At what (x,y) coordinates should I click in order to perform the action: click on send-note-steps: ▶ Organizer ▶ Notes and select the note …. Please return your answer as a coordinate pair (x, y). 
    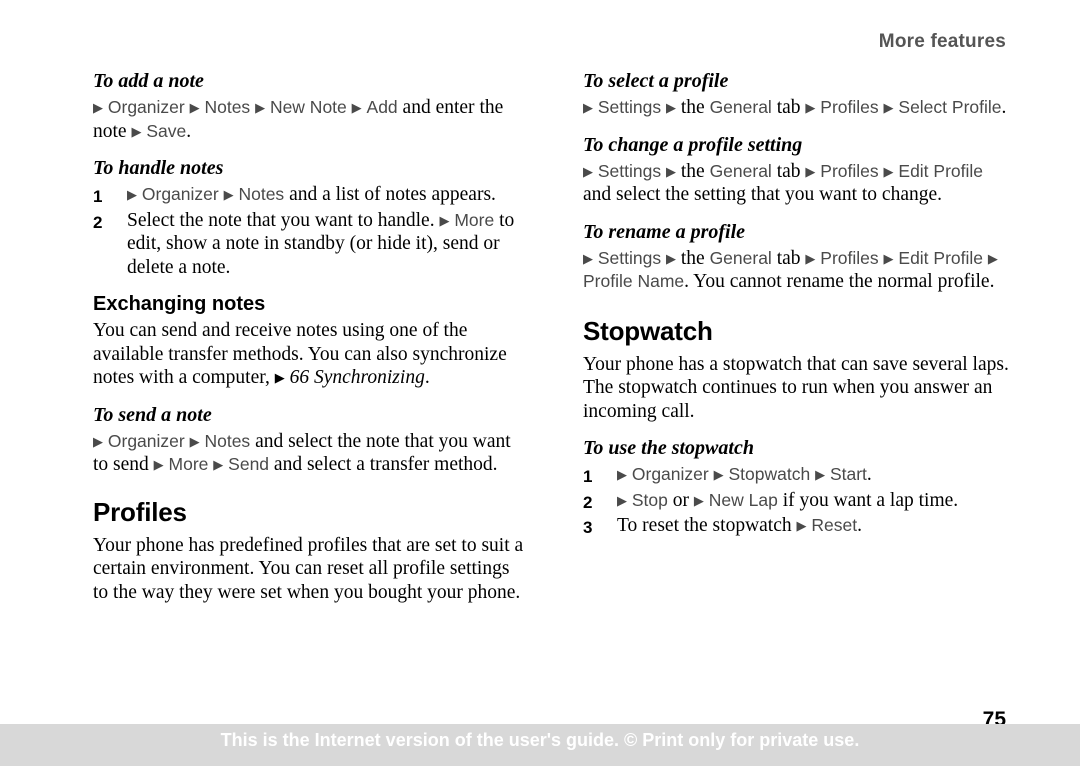
    Looking at the image, I should click on (309, 453).